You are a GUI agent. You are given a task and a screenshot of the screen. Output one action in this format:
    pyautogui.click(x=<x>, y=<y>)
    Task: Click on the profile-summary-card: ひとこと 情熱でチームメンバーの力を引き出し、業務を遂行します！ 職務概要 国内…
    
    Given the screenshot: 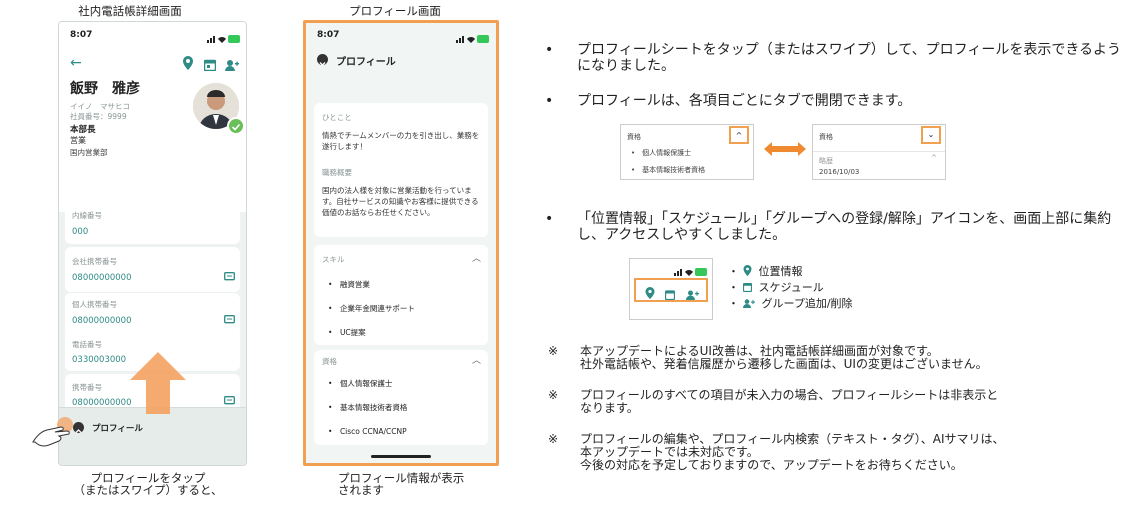 What is the action you would take?
    pyautogui.click(x=401, y=170)
    